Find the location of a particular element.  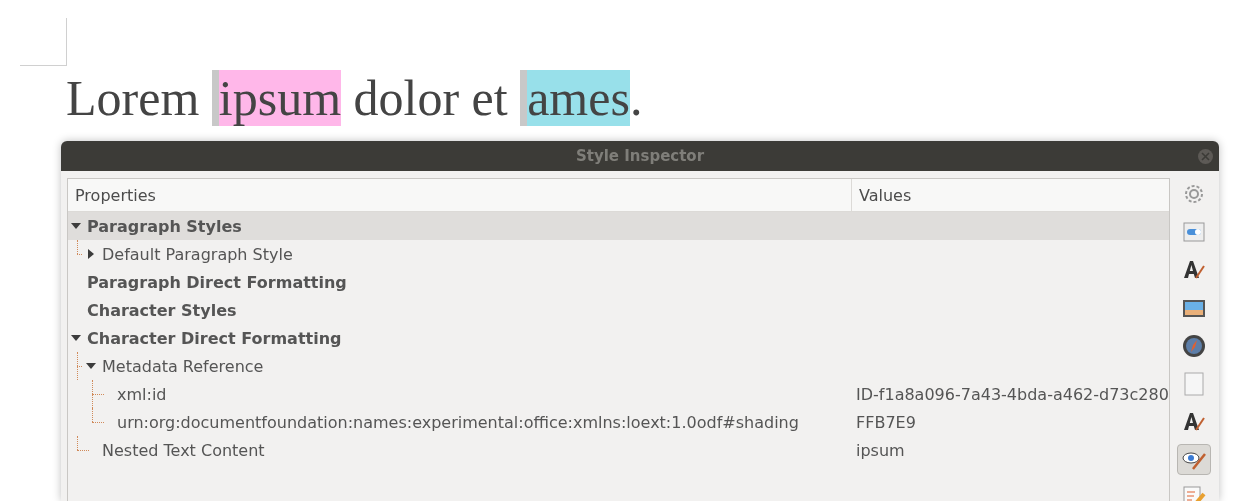

tree-row: Character Direct Formatting is located at coordinates (618, 338).